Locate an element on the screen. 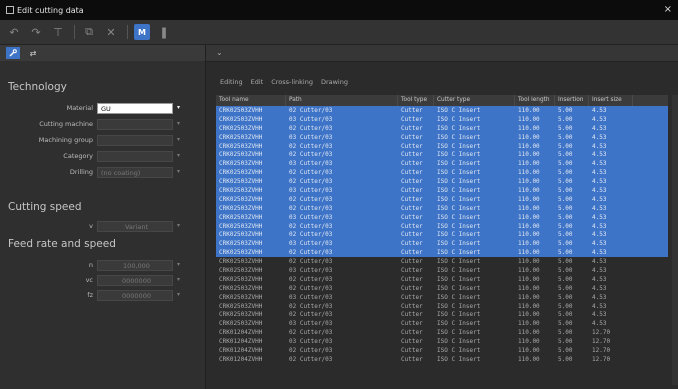 This screenshot has height=389, width=678. redo-icon: ↷ is located at coordinates (36, 32).